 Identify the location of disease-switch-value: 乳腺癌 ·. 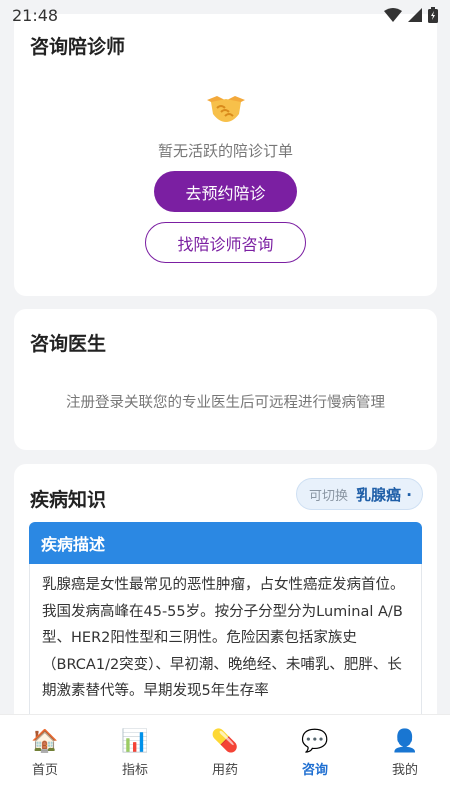
(384, 494).